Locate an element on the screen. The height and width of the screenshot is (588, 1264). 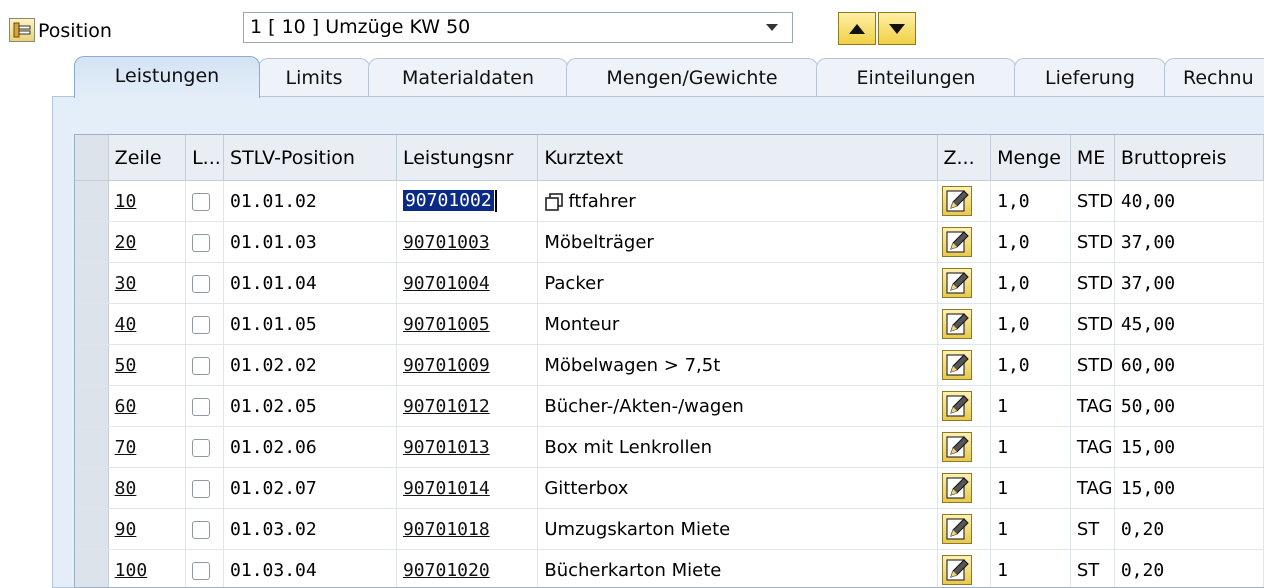
table-row: 40 01.01.05 90701005 Monteur 1,0 STD 45,00 is located at coordinates (669, 324).